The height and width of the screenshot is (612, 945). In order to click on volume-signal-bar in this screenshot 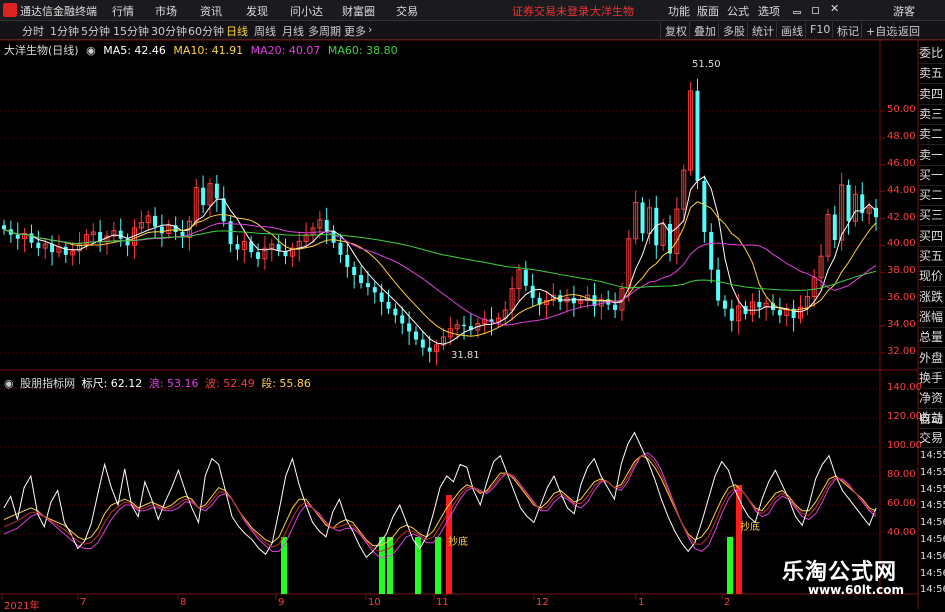, I will do `click(390, 565)`.